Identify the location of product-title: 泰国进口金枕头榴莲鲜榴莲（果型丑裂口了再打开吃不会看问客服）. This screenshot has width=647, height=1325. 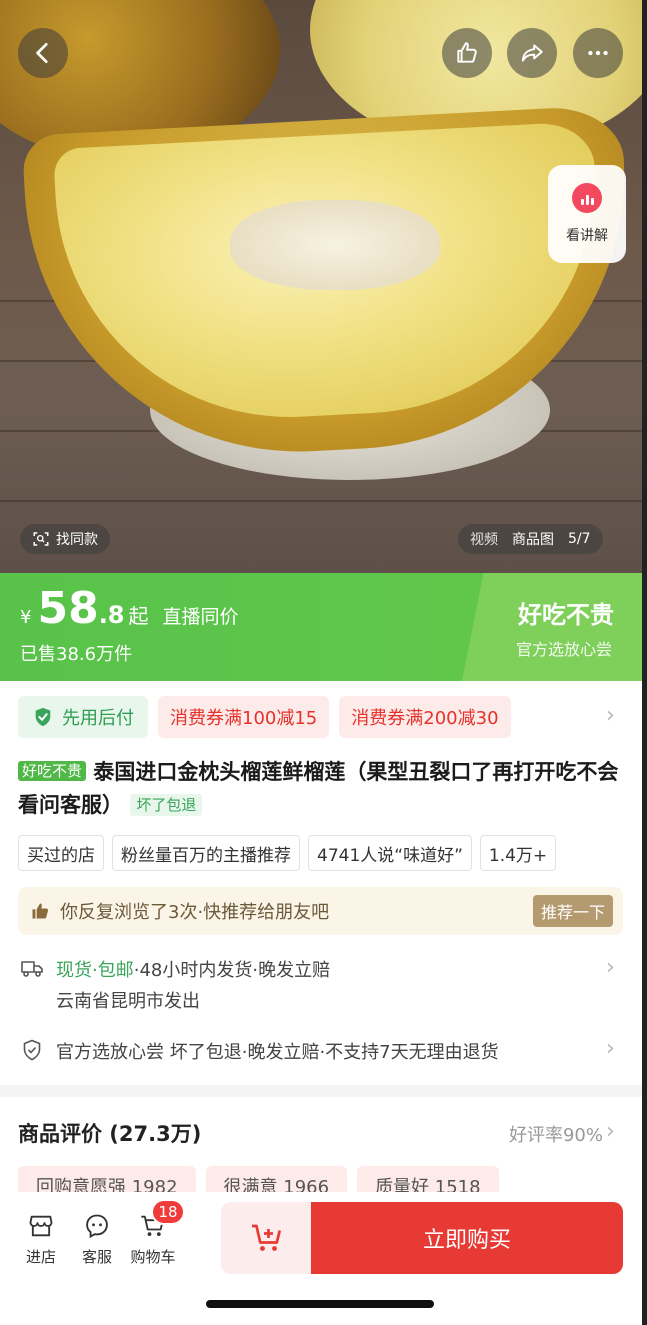
(318, 788).